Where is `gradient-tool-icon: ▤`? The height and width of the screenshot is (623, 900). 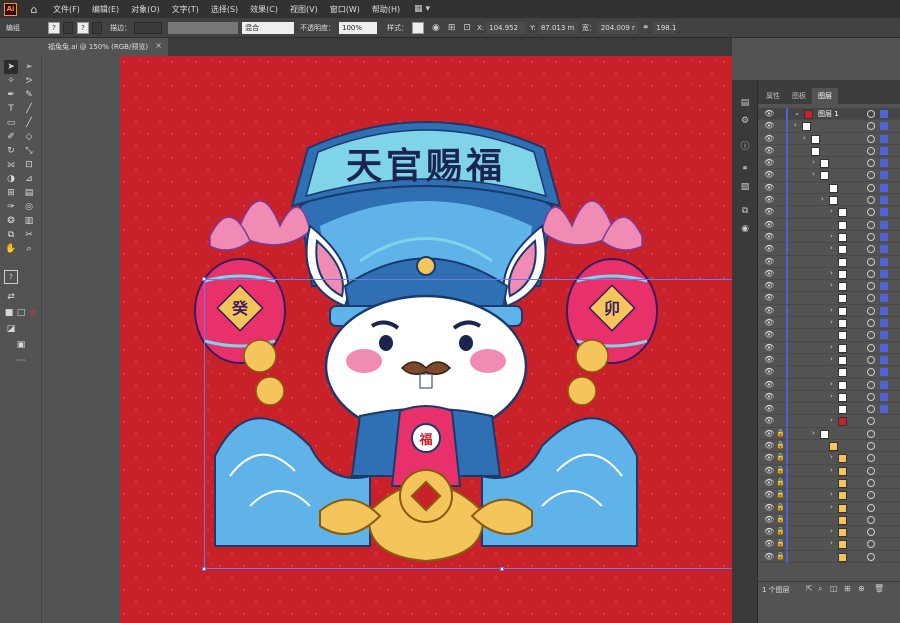 gradient-tool-icon: ▤ is located at coordinates (29, 193).